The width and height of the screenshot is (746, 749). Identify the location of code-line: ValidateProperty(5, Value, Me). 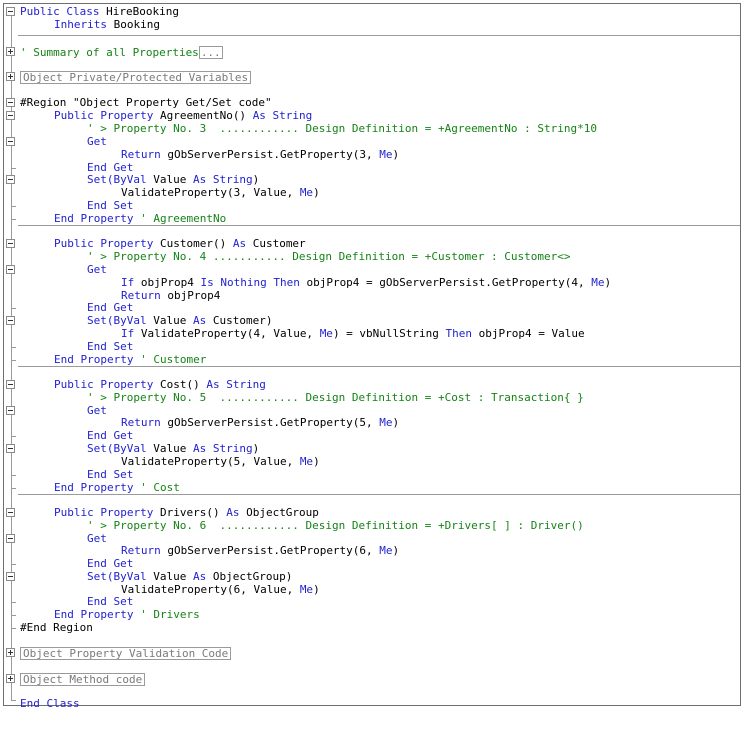
(220, 461).